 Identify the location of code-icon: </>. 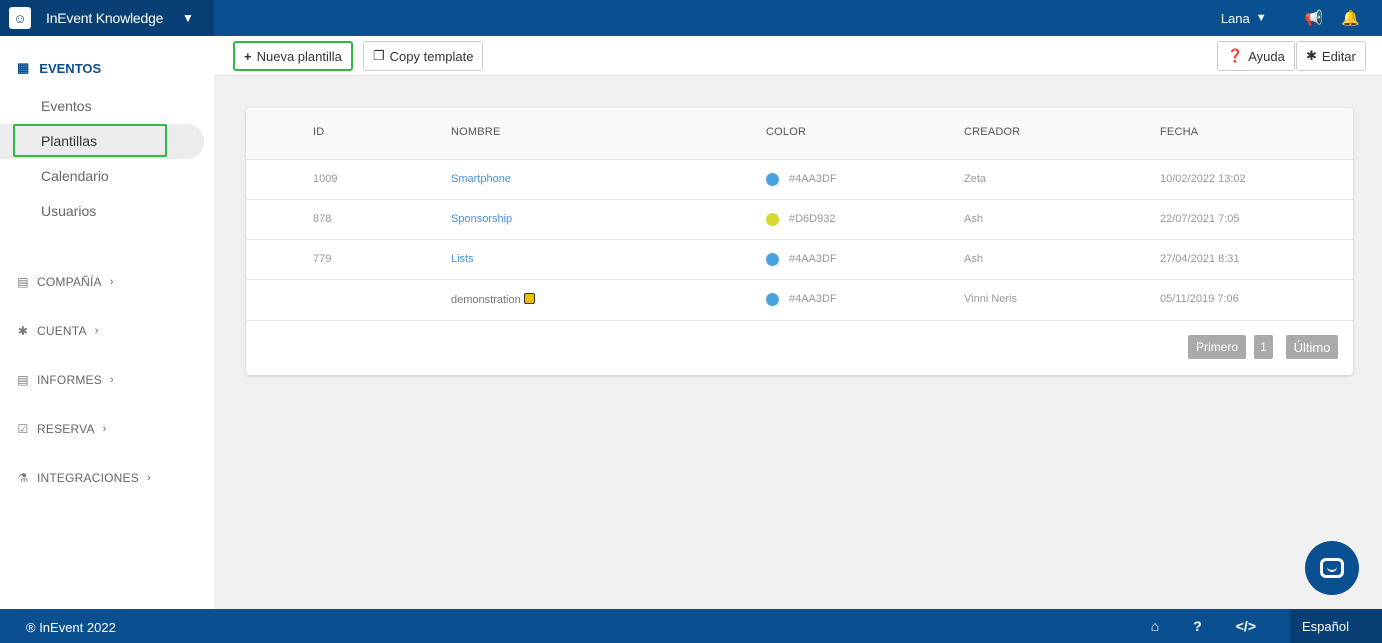
(1246, 626).